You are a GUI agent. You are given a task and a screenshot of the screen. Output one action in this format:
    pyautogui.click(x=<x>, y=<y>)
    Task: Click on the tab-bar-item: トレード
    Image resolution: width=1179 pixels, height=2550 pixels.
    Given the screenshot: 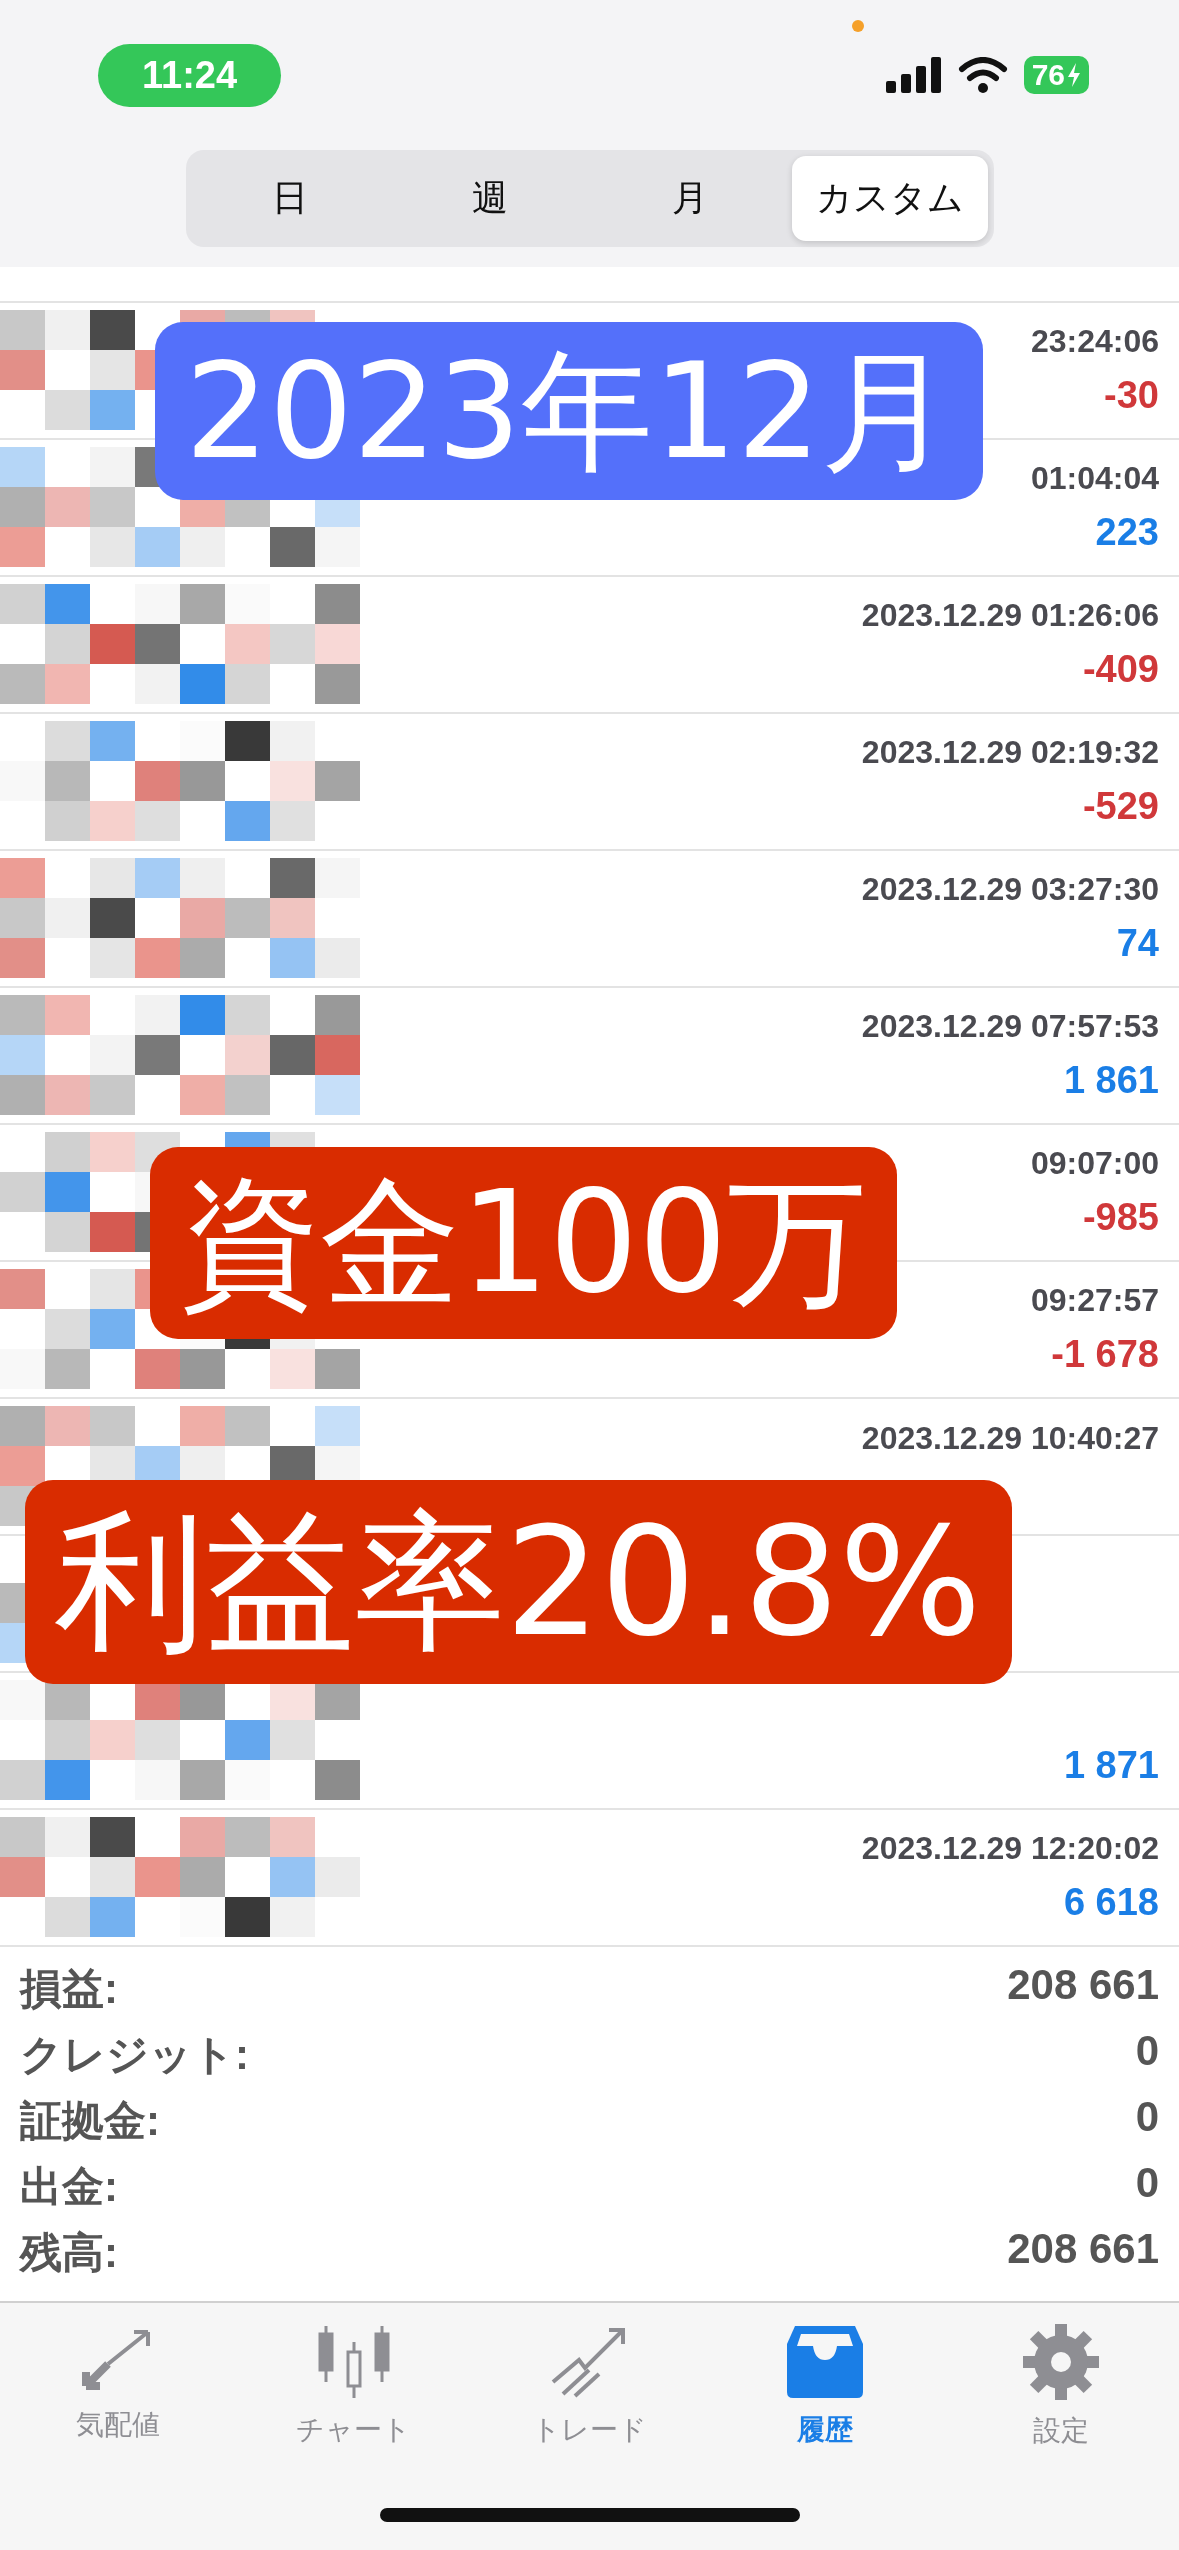 What is the action you would take?
    pyautogui.click(x=589, y=2386)
    